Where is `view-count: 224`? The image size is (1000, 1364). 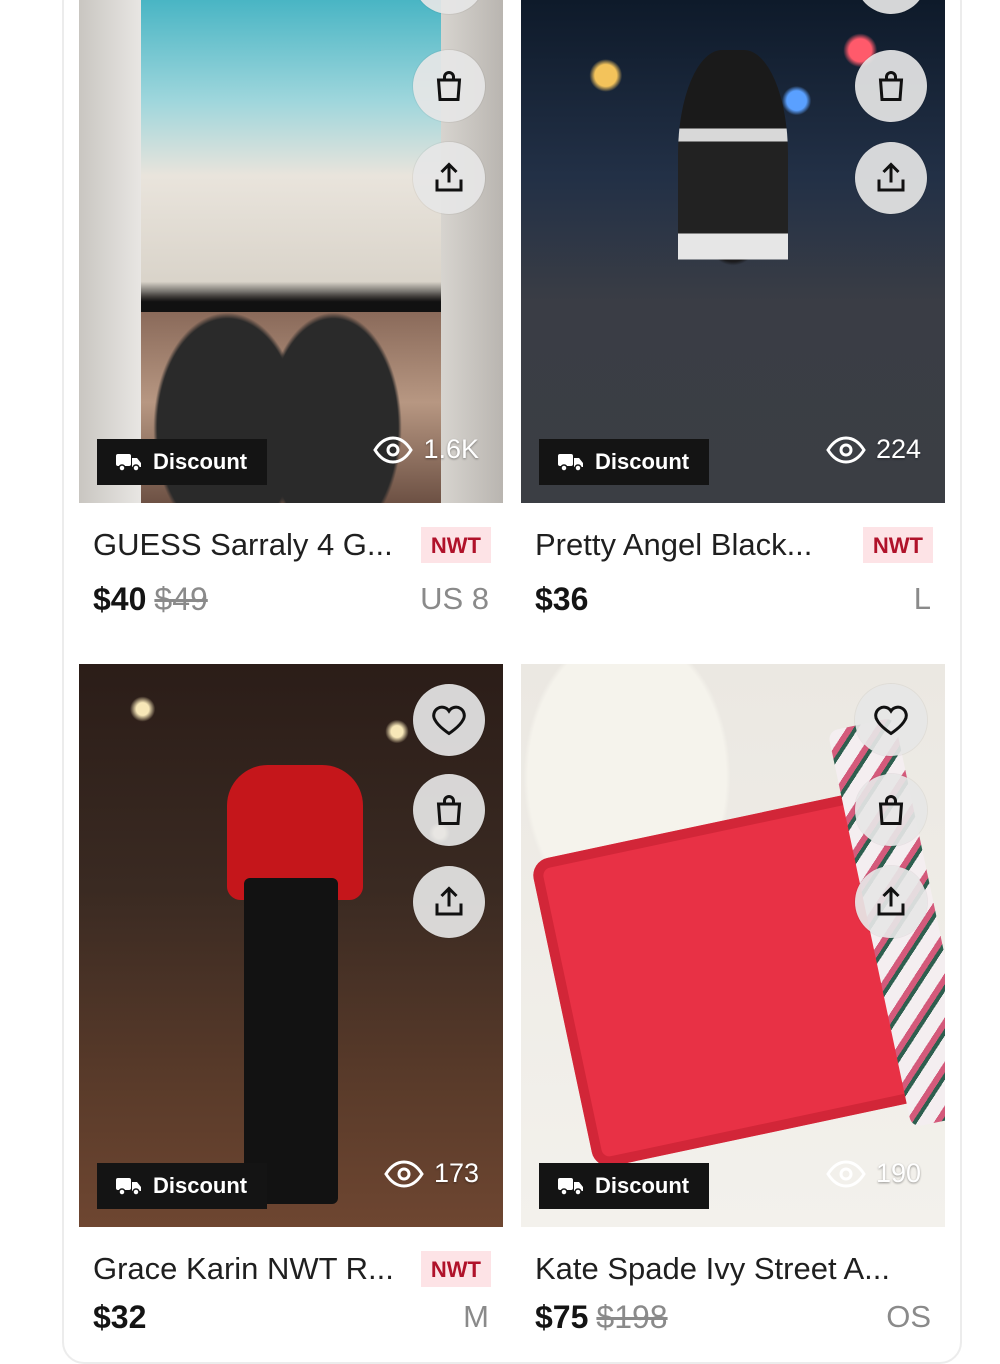 view-count: 224 is located at coordinates (873, 449).